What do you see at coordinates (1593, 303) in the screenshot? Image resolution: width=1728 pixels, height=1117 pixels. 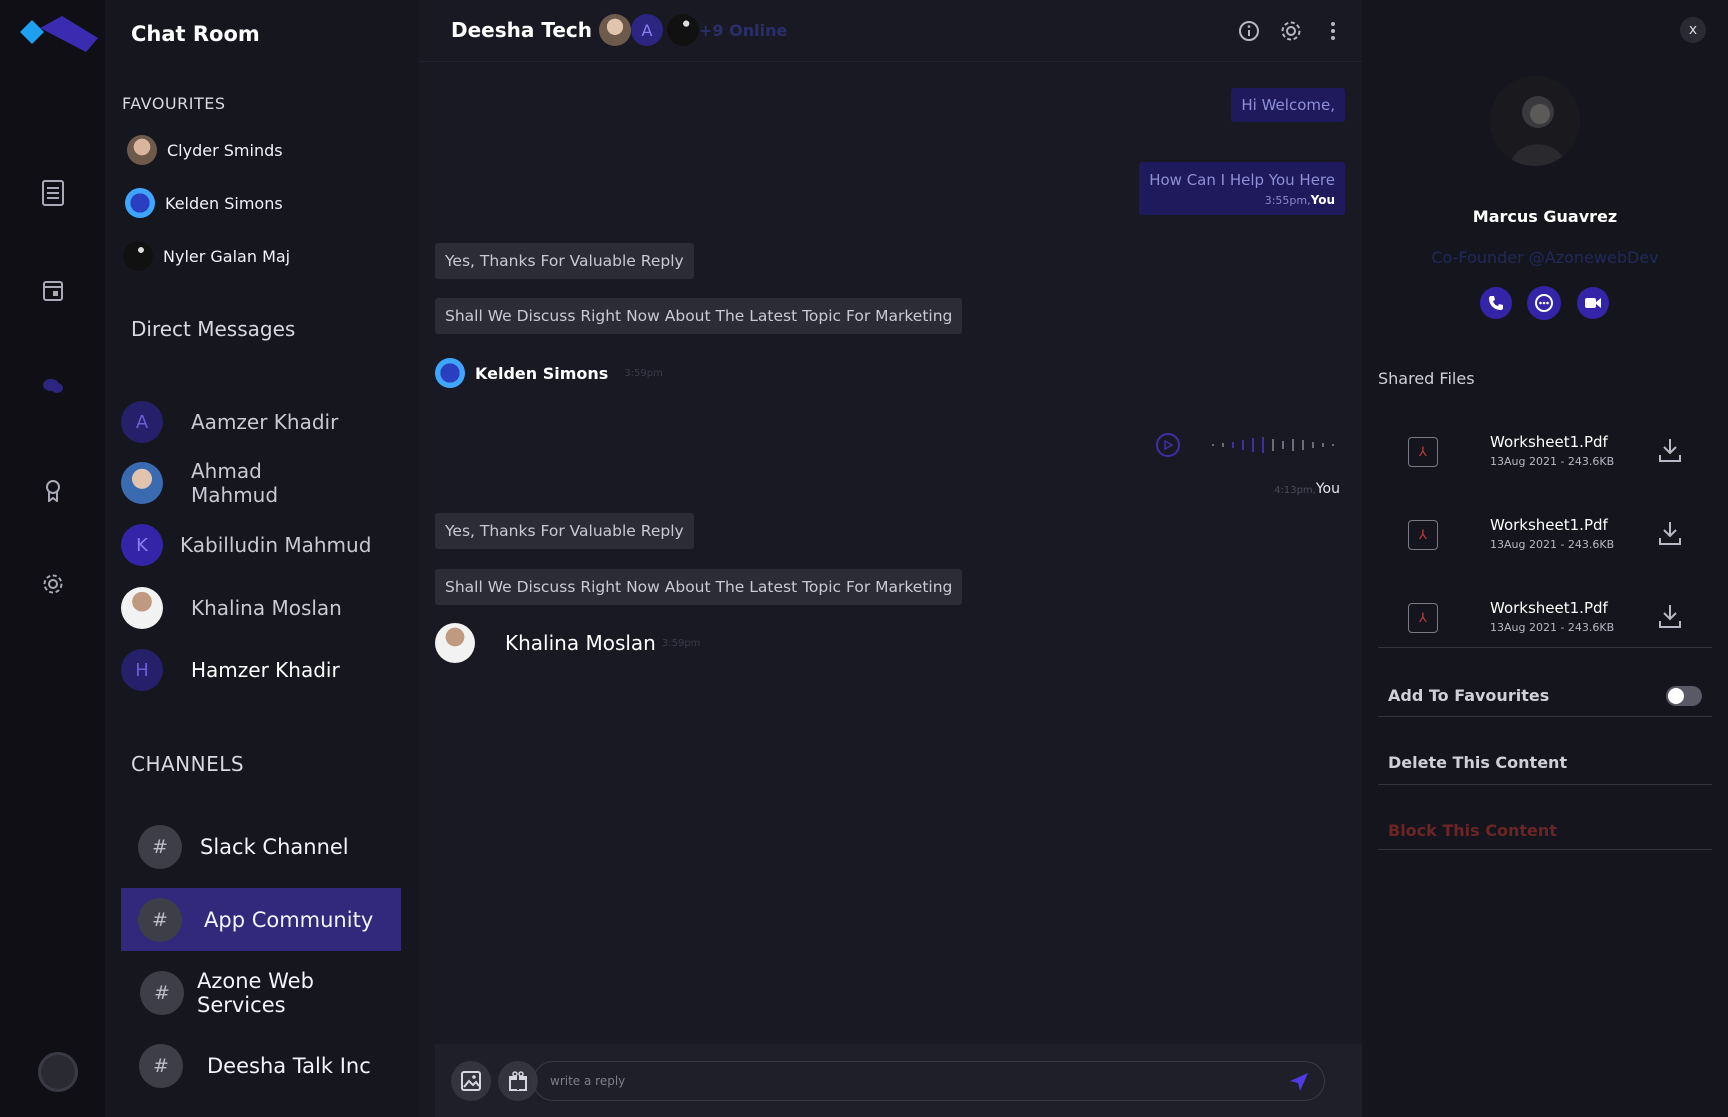 I see `video-call-icon` at bounding box center [1593, 303].